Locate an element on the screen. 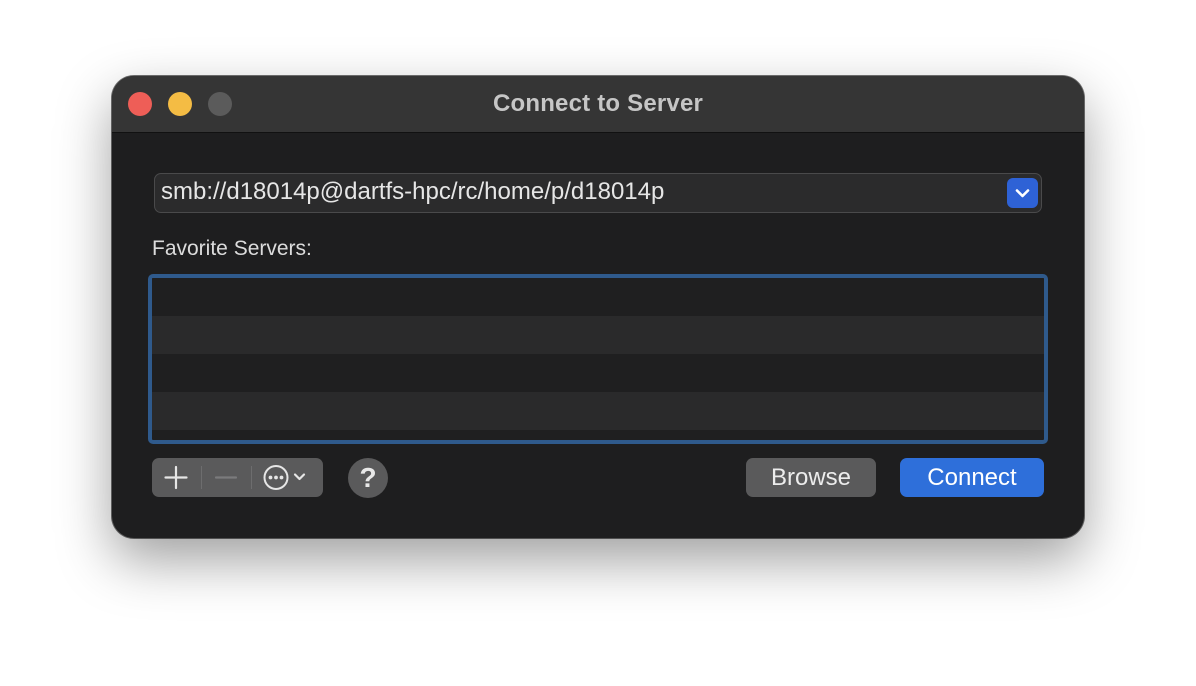  favorites-segmented-control is located at coordinates (237, 477).